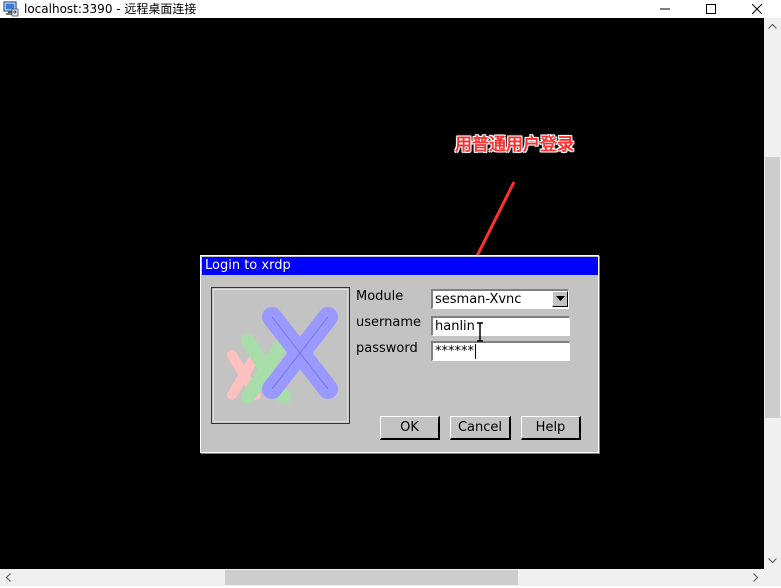  I want to click on cancel-button: Cancel, so click(480, 428).